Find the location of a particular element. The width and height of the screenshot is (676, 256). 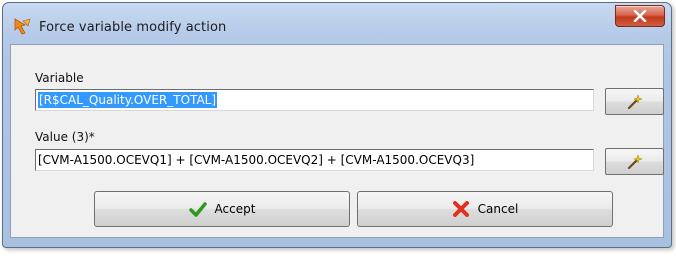

cancel-label: Cancel is located at coordinates (498, 209).